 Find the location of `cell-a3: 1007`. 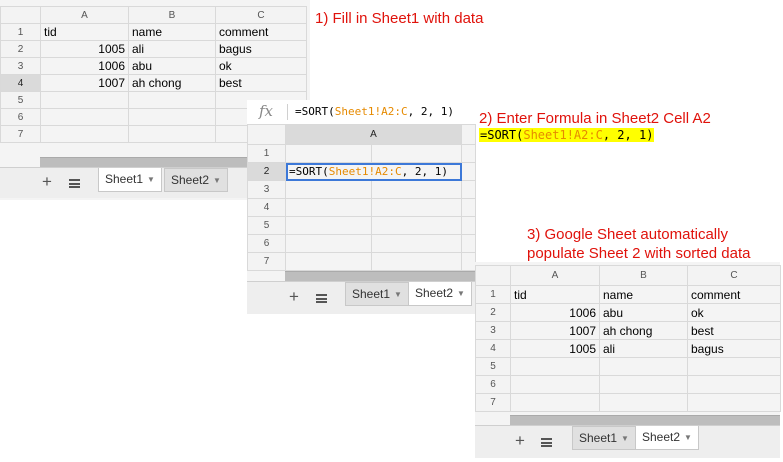

cell-a3: 1007 is located at coordinates (555, 330).